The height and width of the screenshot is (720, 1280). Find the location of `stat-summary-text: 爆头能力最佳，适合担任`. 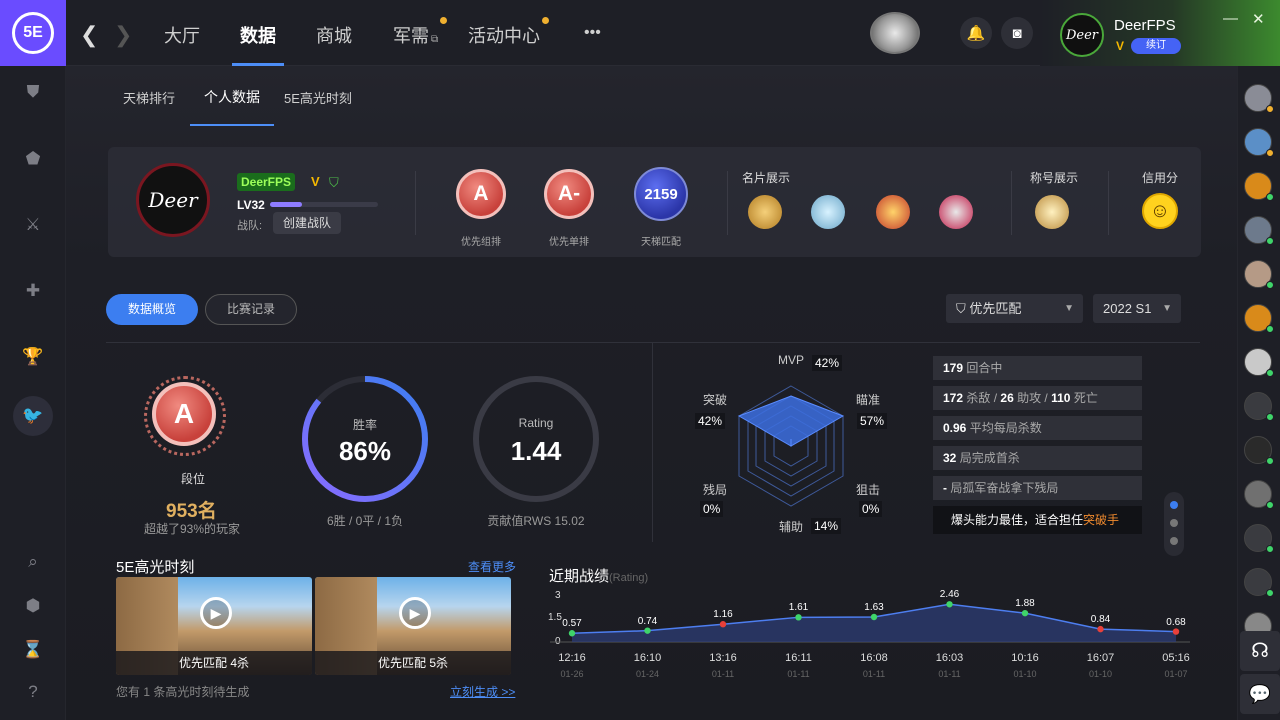

stat-summary-text: 爆头能力最佳，适合担任 is located at coordinates (1017, 520).